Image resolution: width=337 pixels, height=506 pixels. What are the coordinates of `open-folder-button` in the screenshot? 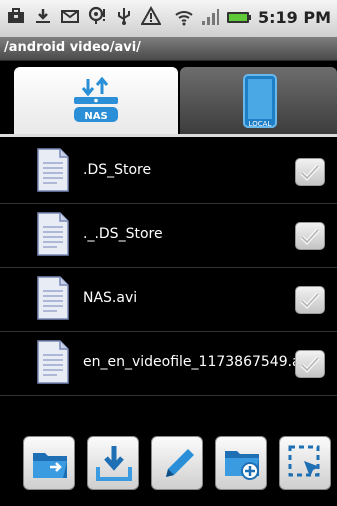 It's located at (49, 463).